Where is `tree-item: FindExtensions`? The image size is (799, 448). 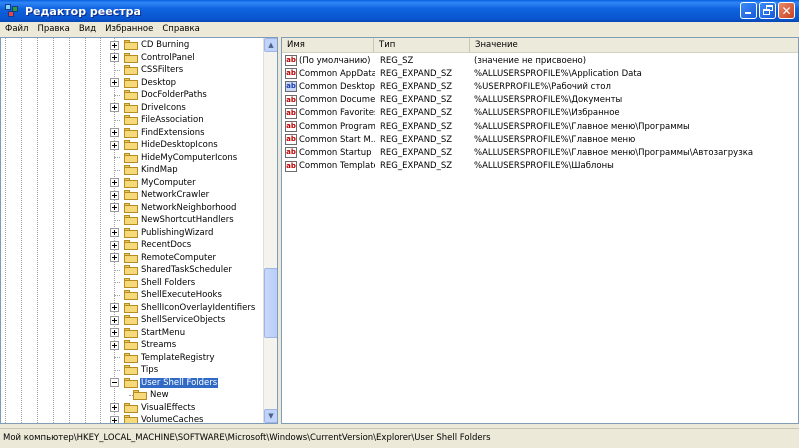 tree-item: FindExtensions is located at coordinates (158, 133).